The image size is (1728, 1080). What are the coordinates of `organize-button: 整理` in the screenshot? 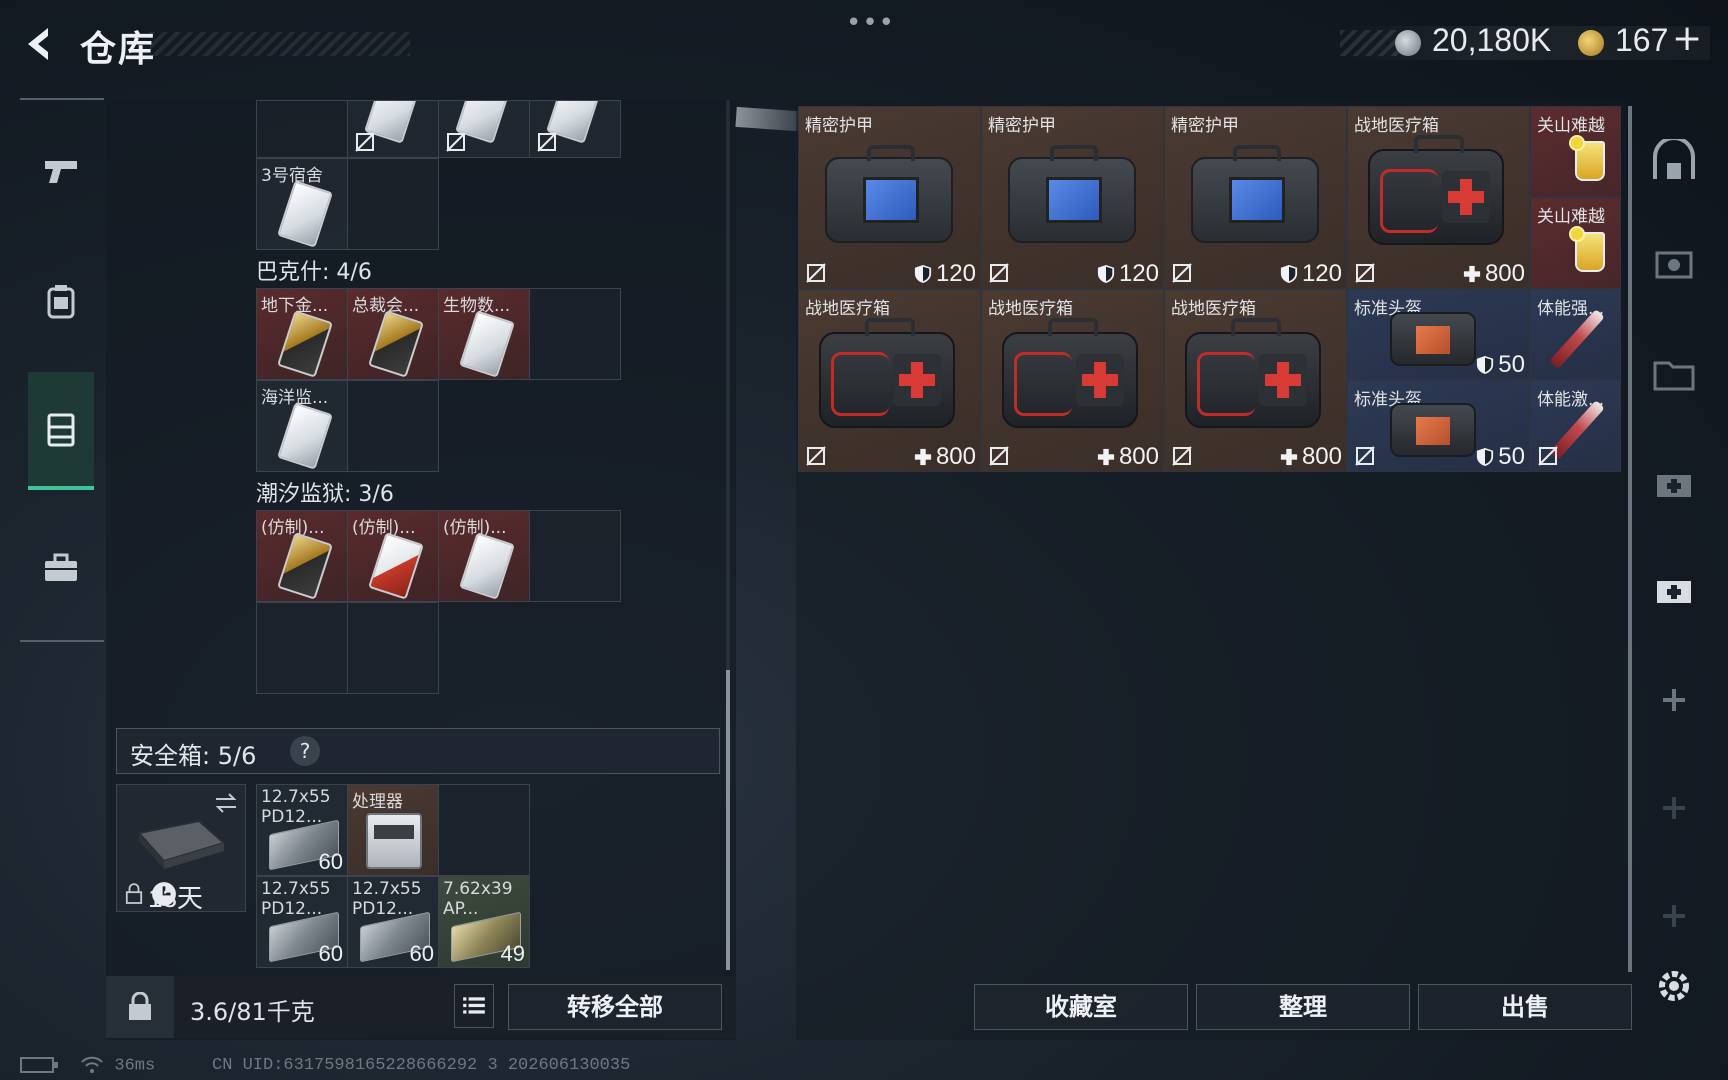 It's located at (1303, 1007).